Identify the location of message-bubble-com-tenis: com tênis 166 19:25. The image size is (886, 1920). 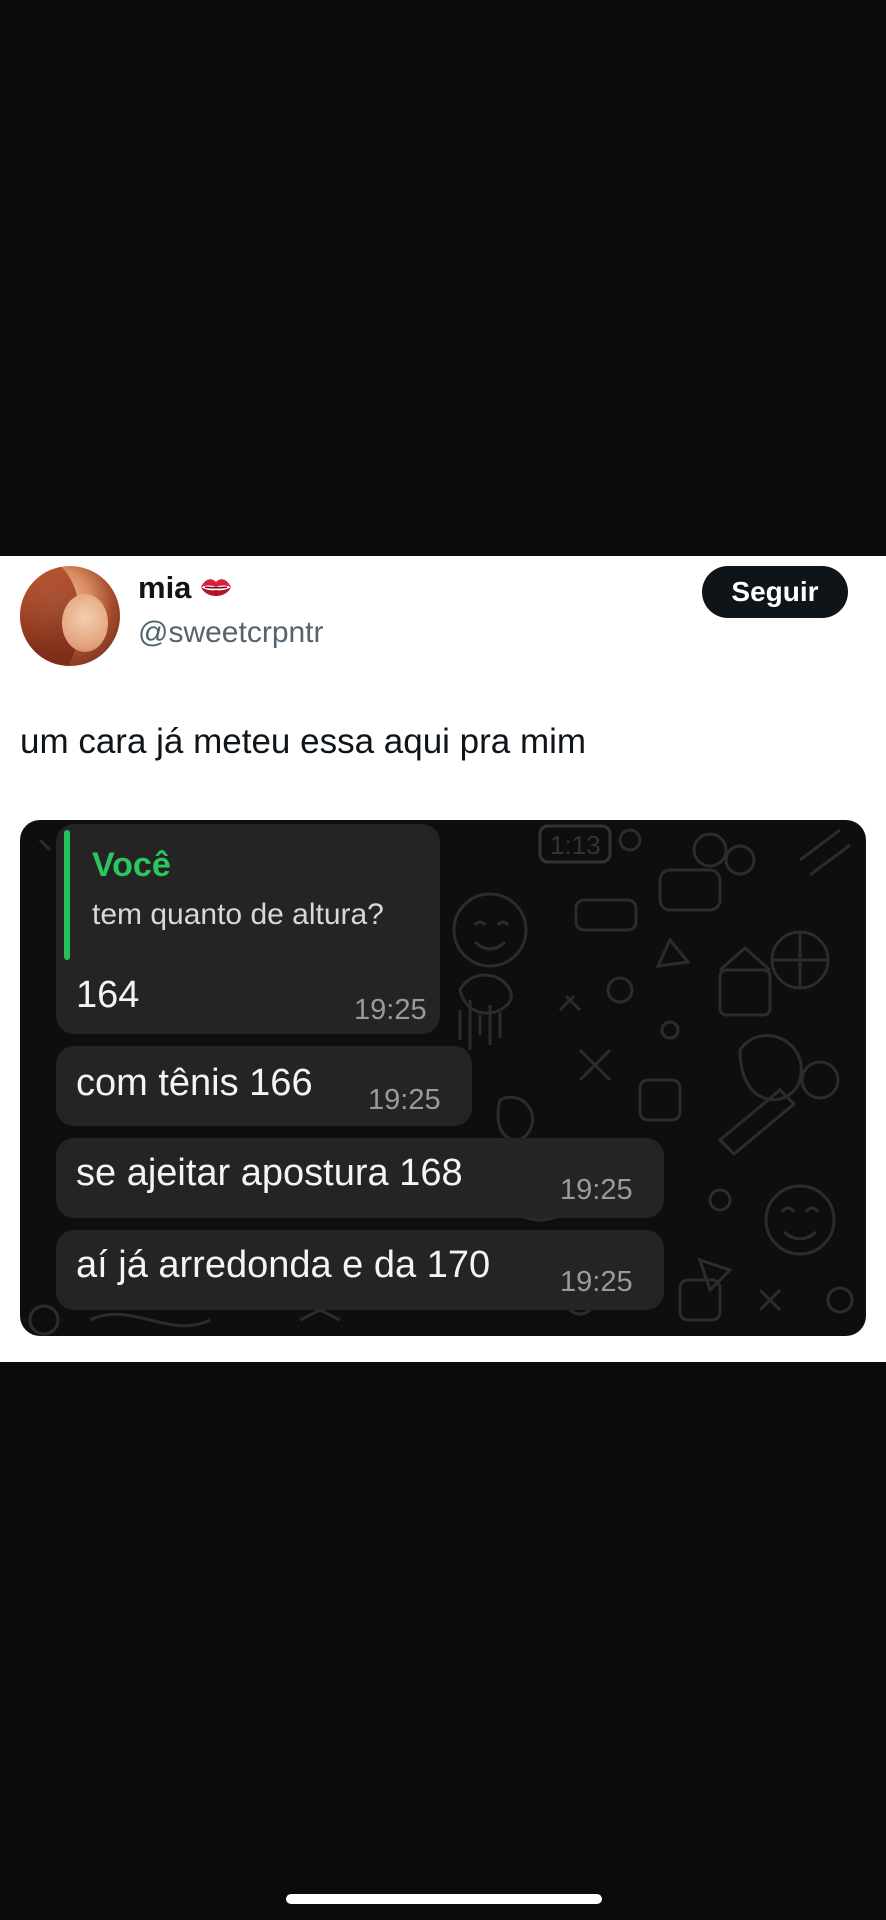
(264, 1086).